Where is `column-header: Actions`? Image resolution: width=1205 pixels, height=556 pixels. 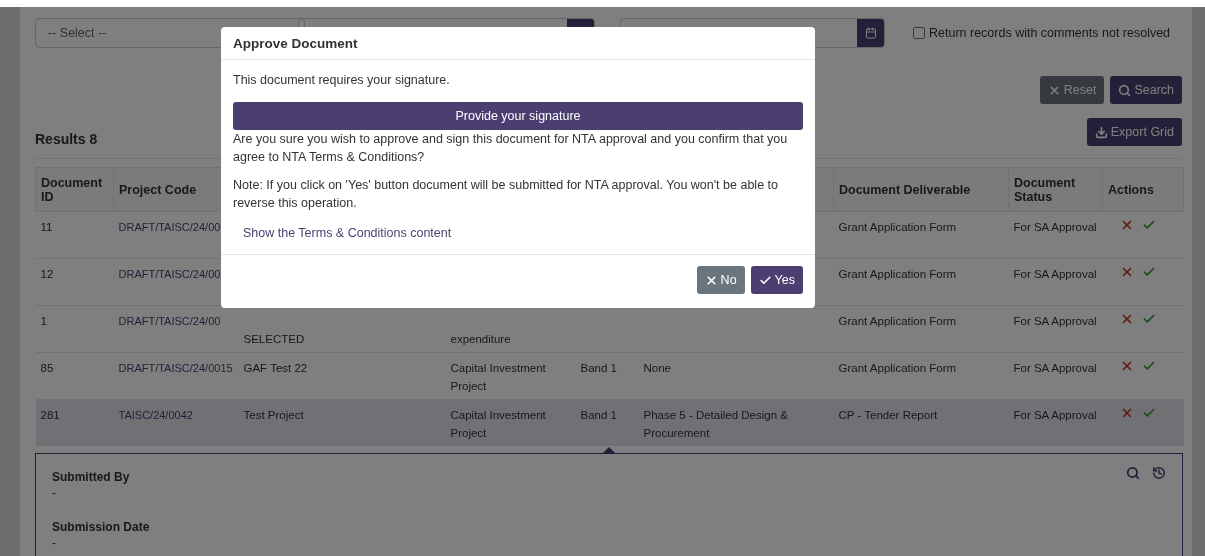 column-header: Actions is located at coordinates (1143, 189).